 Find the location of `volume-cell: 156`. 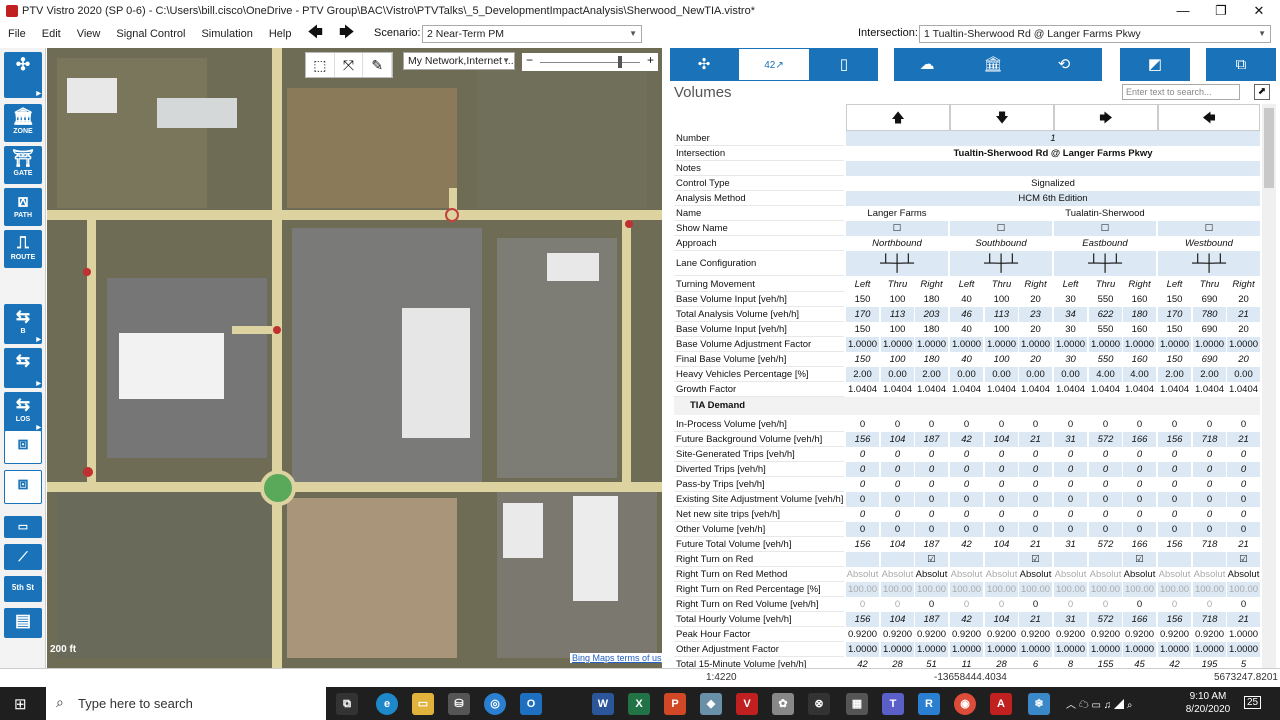

volume-cell: 156 is located at coordinates (862, 544).